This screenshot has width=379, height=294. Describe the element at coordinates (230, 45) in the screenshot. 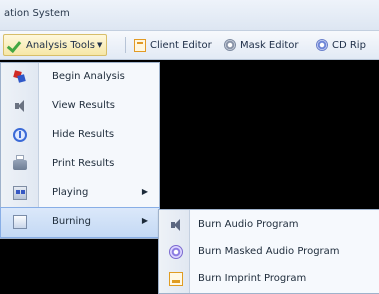

I see `mask-editor-icon` at that location.